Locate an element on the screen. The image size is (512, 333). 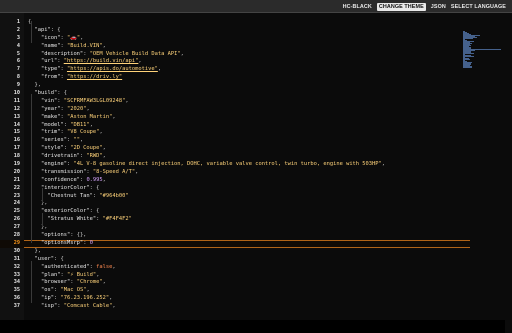
code-token: "options" is located at coordinates (55, 235).